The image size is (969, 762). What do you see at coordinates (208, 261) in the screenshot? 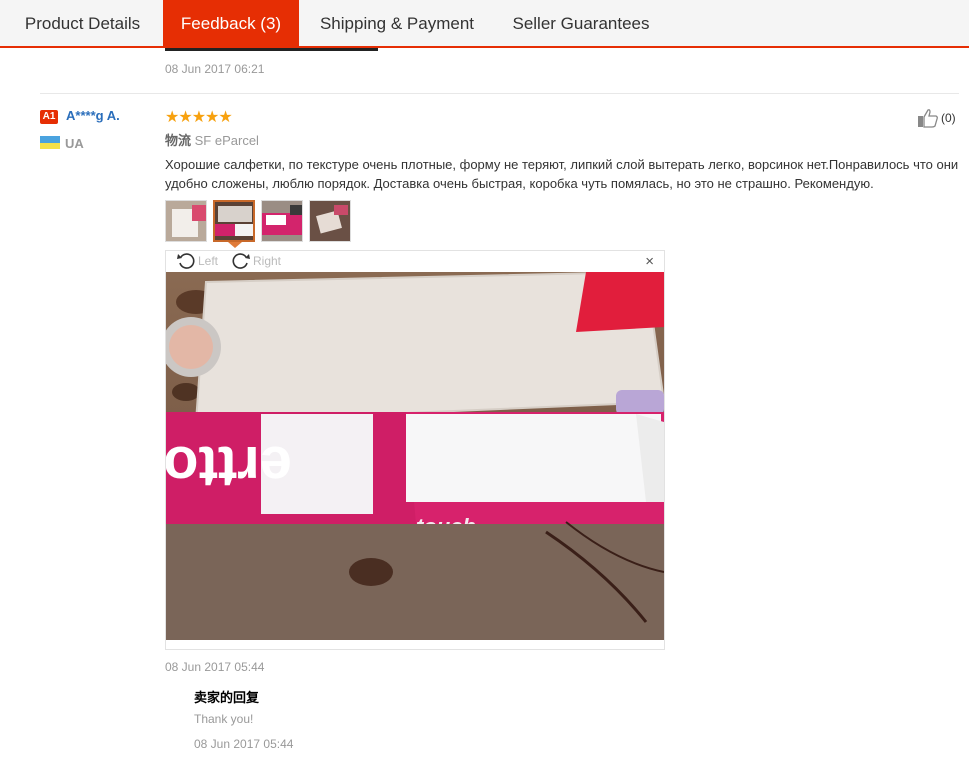
I see `rotate-left-label: Left` at bounding box center [208, 261].